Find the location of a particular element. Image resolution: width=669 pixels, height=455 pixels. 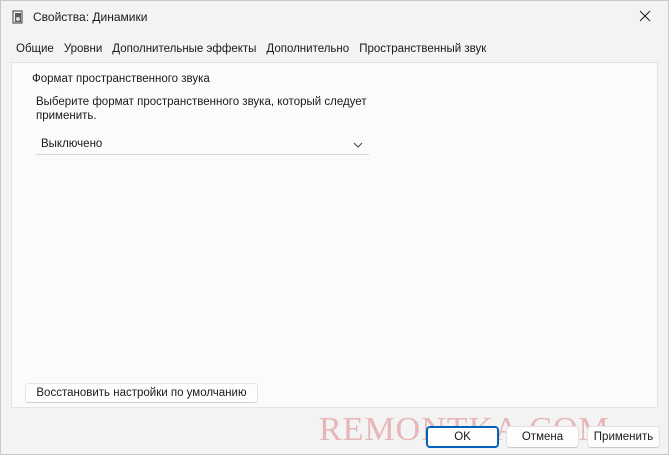

close-icon is located at coordinates (645, 17).